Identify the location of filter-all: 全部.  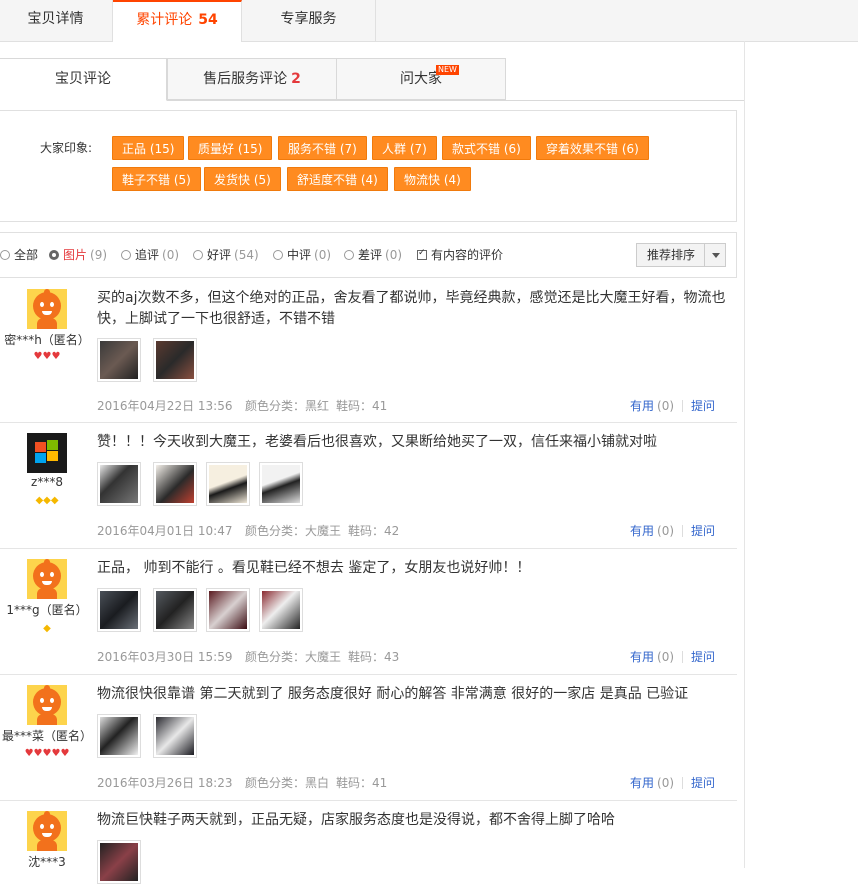
(20, 254).